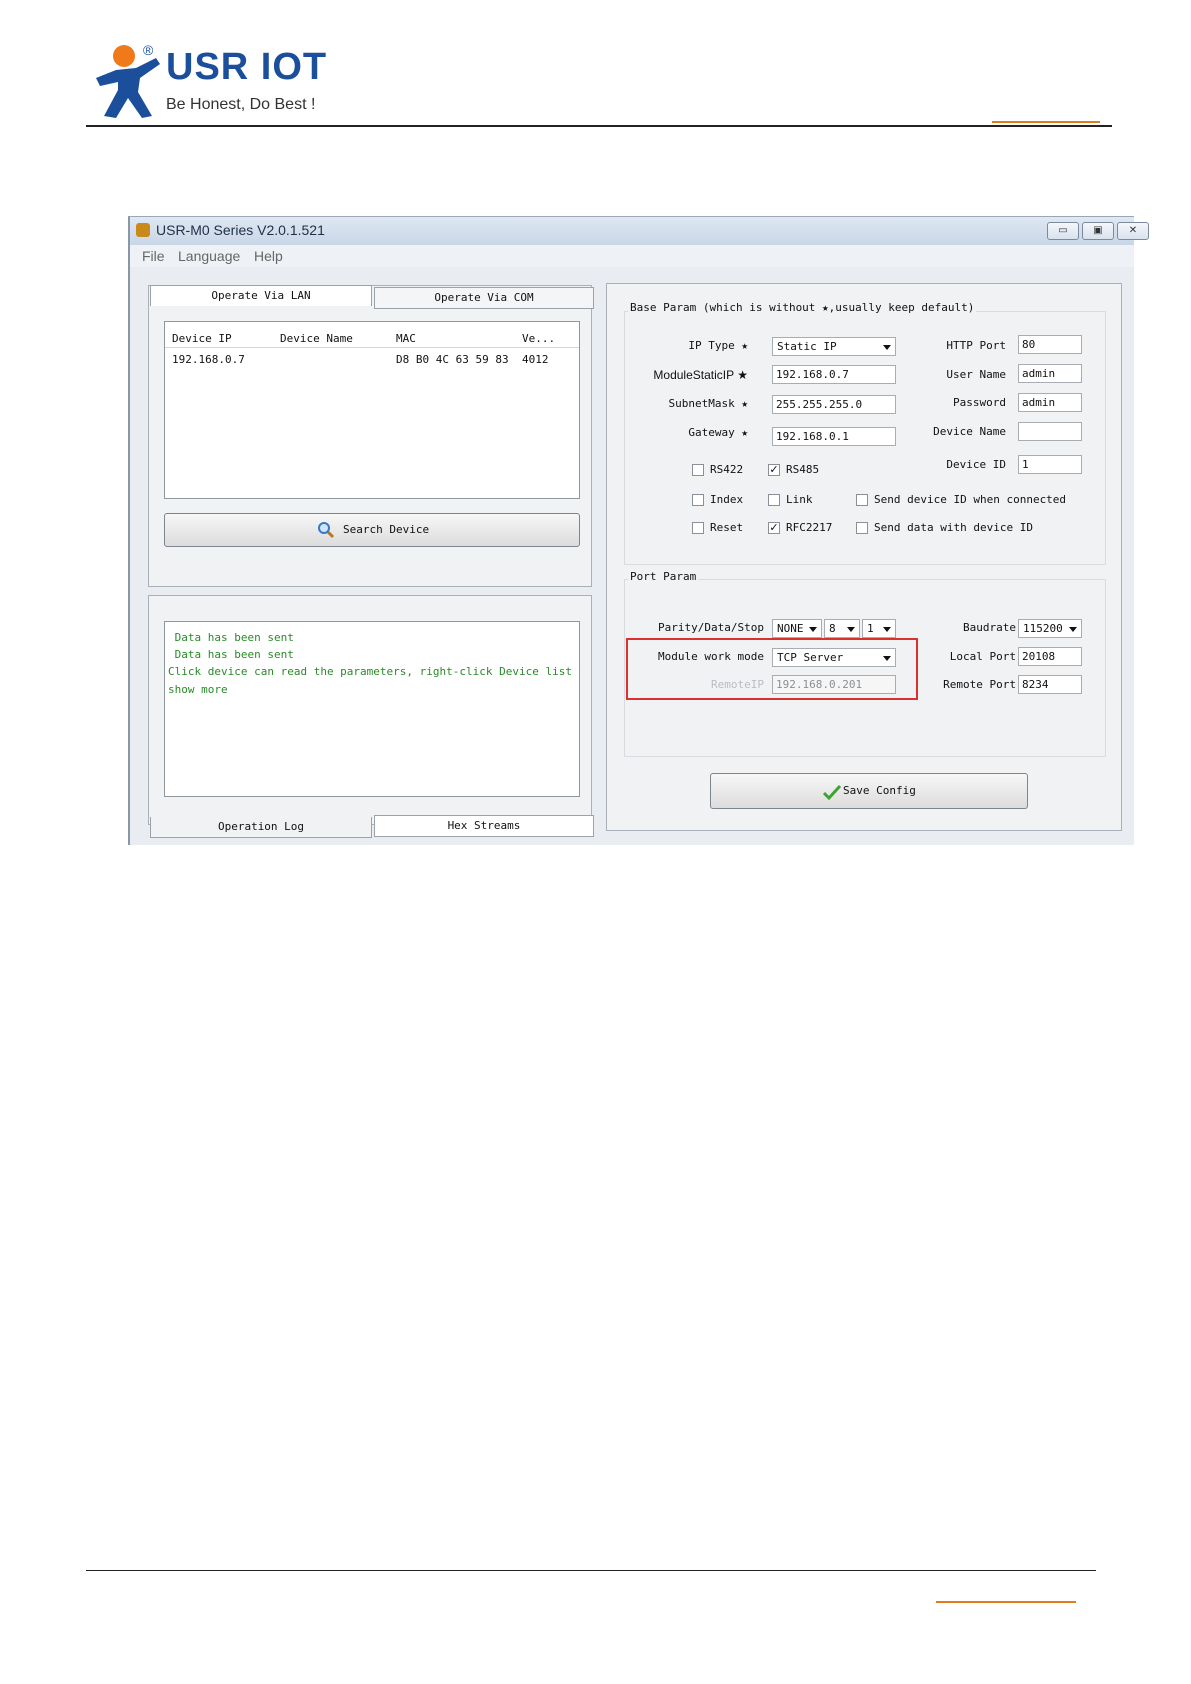 The height and width of the screenshot is (1684, 1191). Describe the element at coordinates (316, 338) in the screenshot. I see `col-header-device-name: Device Name` at that location.